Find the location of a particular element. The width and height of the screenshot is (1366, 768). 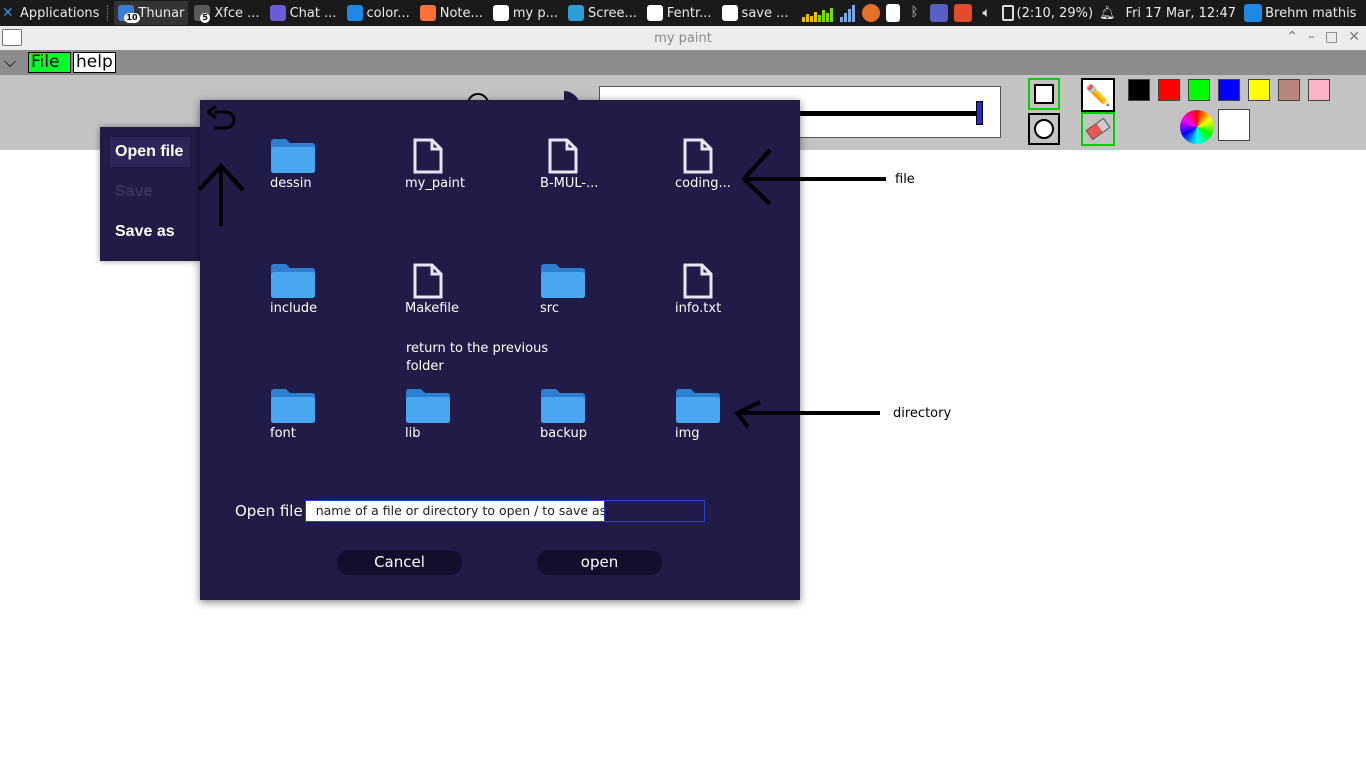

arrow-up-annotation is located at coordinates (221, 194).